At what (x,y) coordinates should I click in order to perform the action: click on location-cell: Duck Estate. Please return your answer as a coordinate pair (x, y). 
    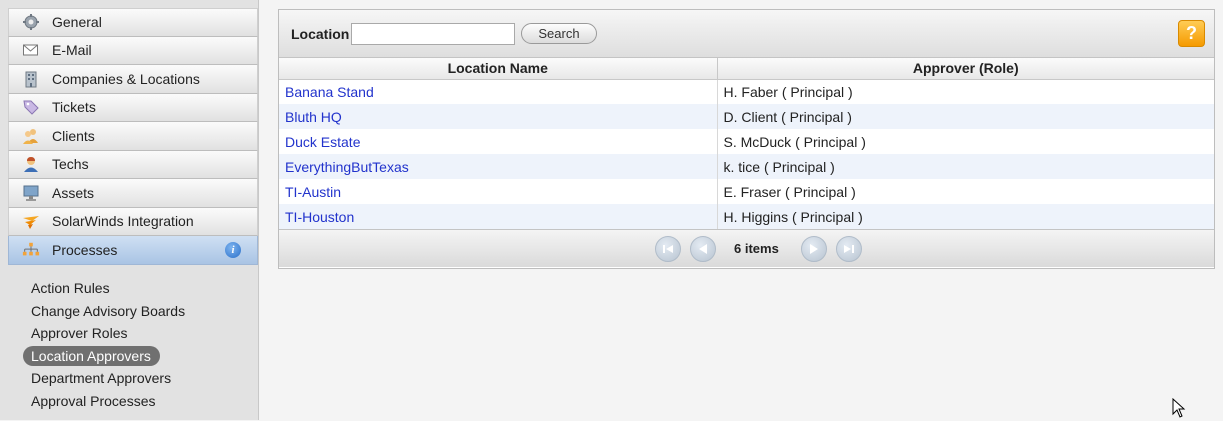
    Looking at the image, I should click on (498, 141).